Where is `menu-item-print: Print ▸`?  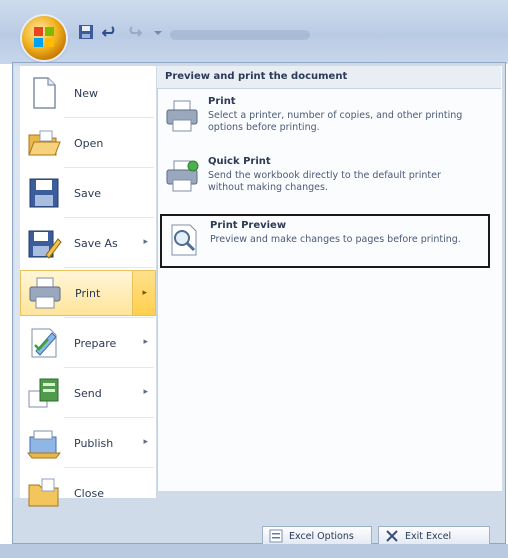 menu-item-print: Print ▸ is located at coordinates (88, 293).